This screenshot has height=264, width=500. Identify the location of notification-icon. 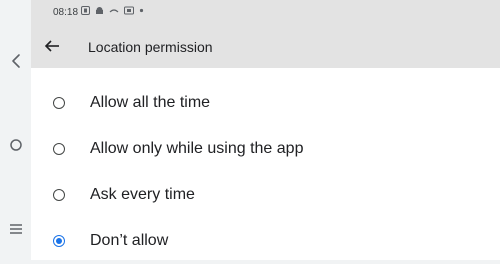
(85, 10).